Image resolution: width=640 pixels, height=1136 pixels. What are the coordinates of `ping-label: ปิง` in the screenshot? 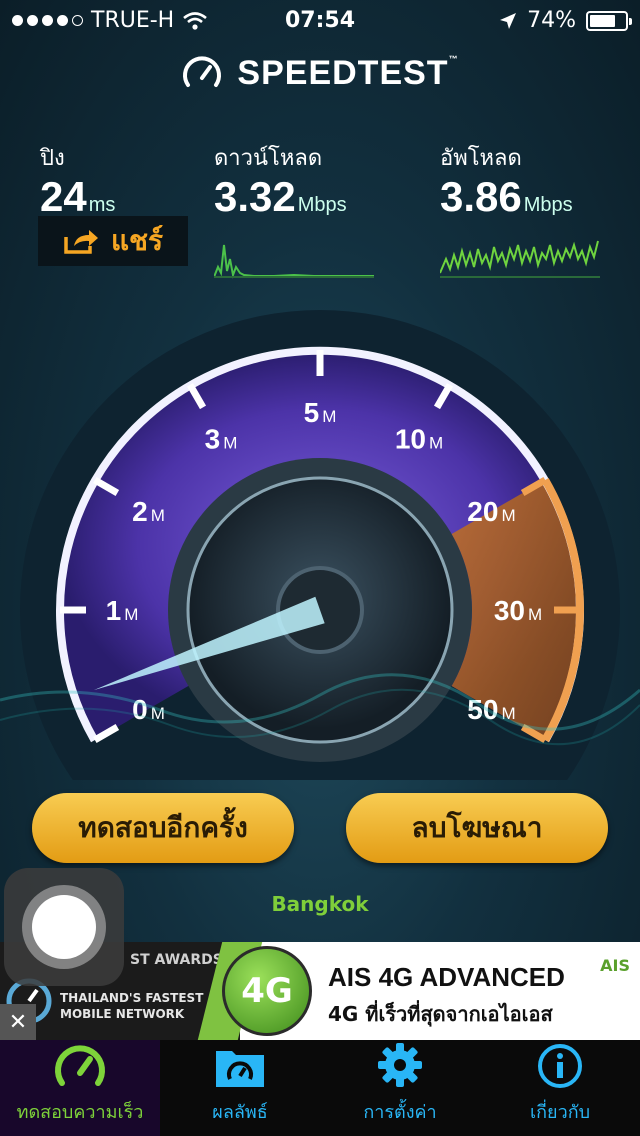 It's located at (52, 158).